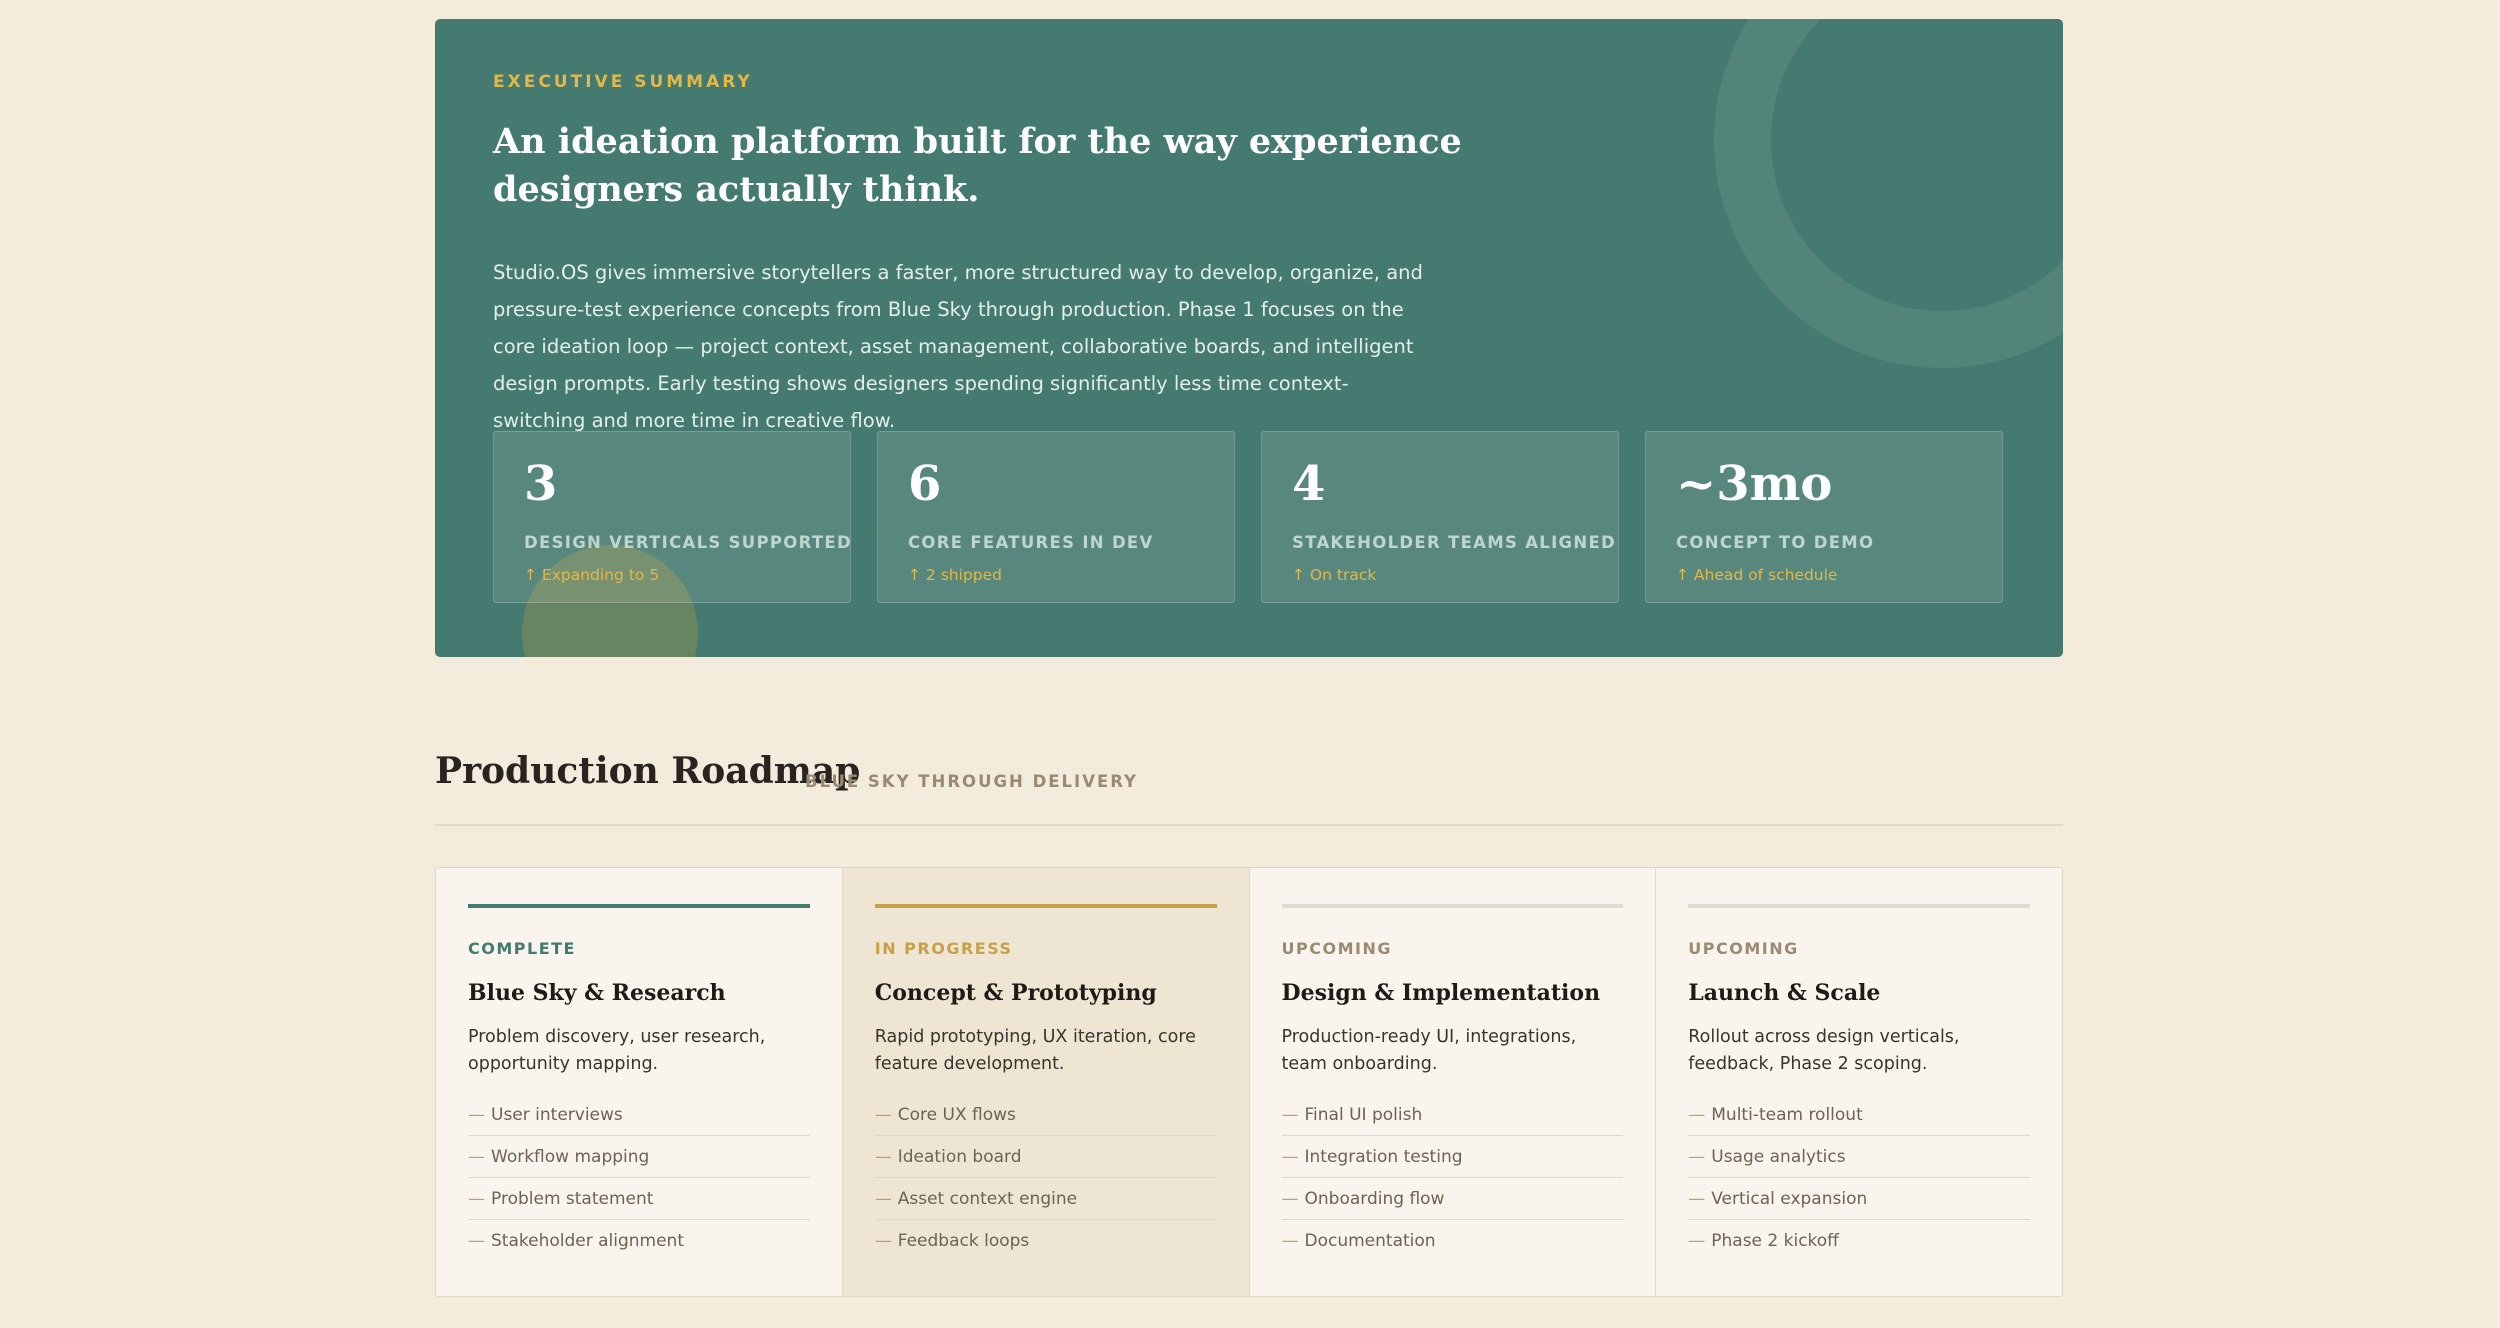  What do you see at coordinates (1824, 517) in the screenshot?
I see `stat-card-concept-to-demo: ~3mo CONCEPT TO DEMO ↑ Ahead of schedule` at bounding box center [1824, 517].